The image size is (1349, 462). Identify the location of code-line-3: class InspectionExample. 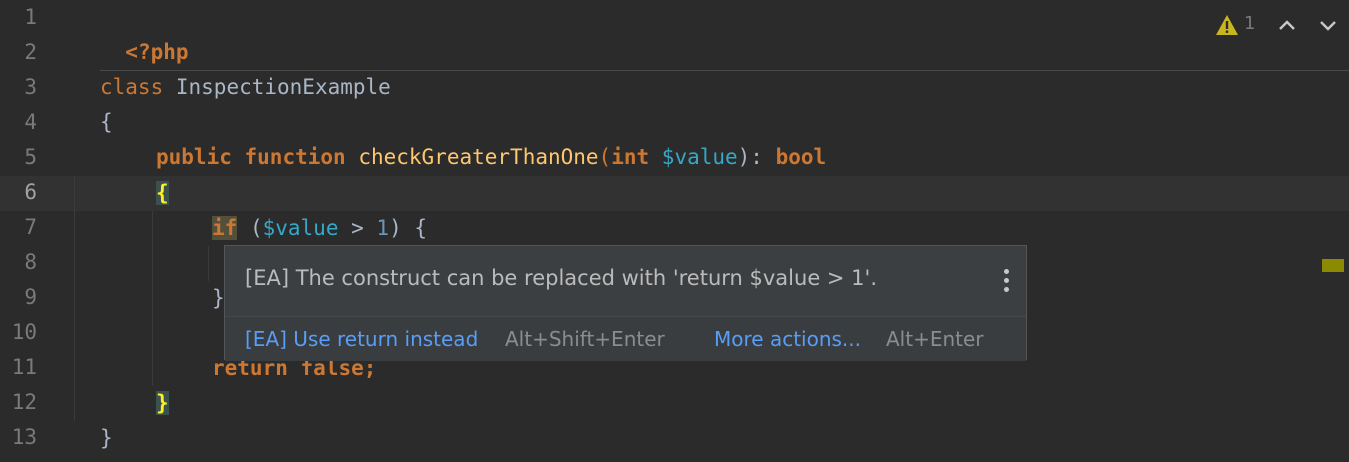
(245, 87).